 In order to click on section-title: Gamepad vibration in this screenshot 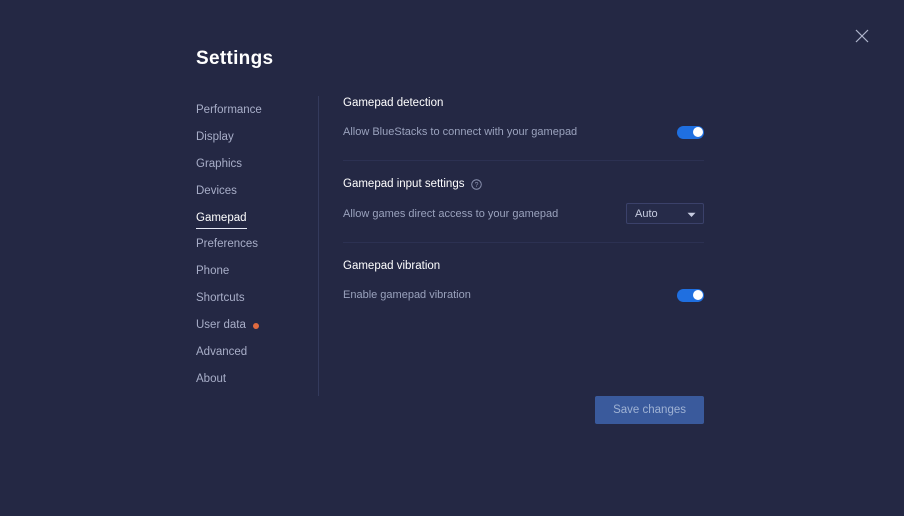, I will do `click(523, 266)`.